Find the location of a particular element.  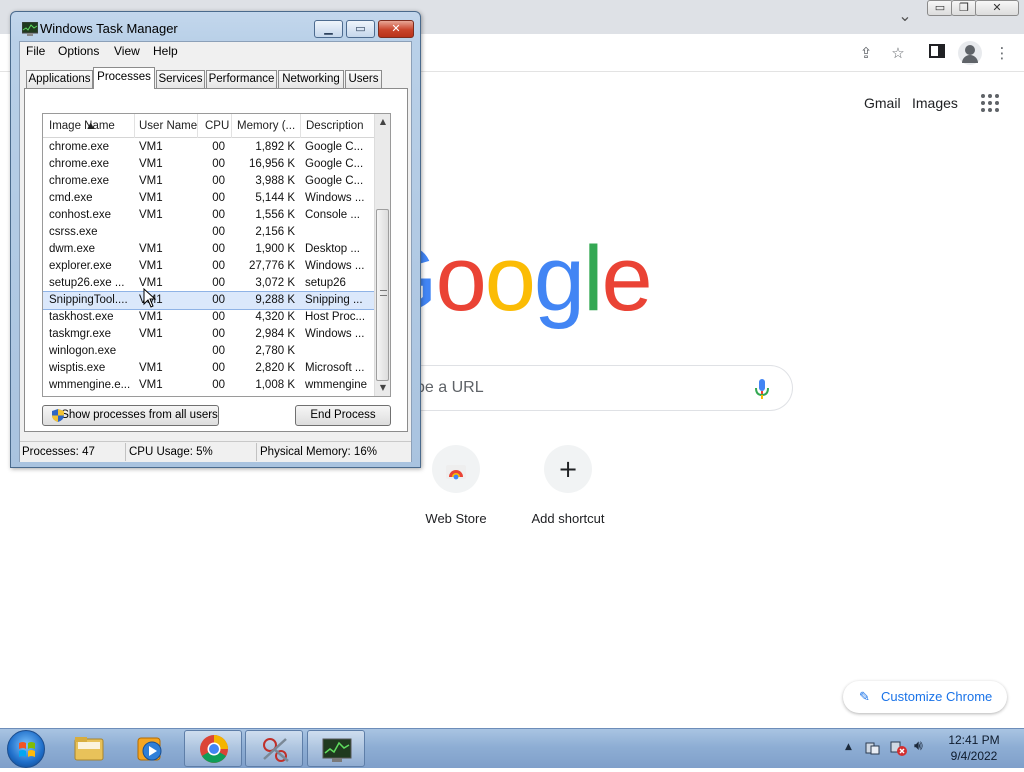

process-memory: 3,072 K is located at coordinates (275, 283).